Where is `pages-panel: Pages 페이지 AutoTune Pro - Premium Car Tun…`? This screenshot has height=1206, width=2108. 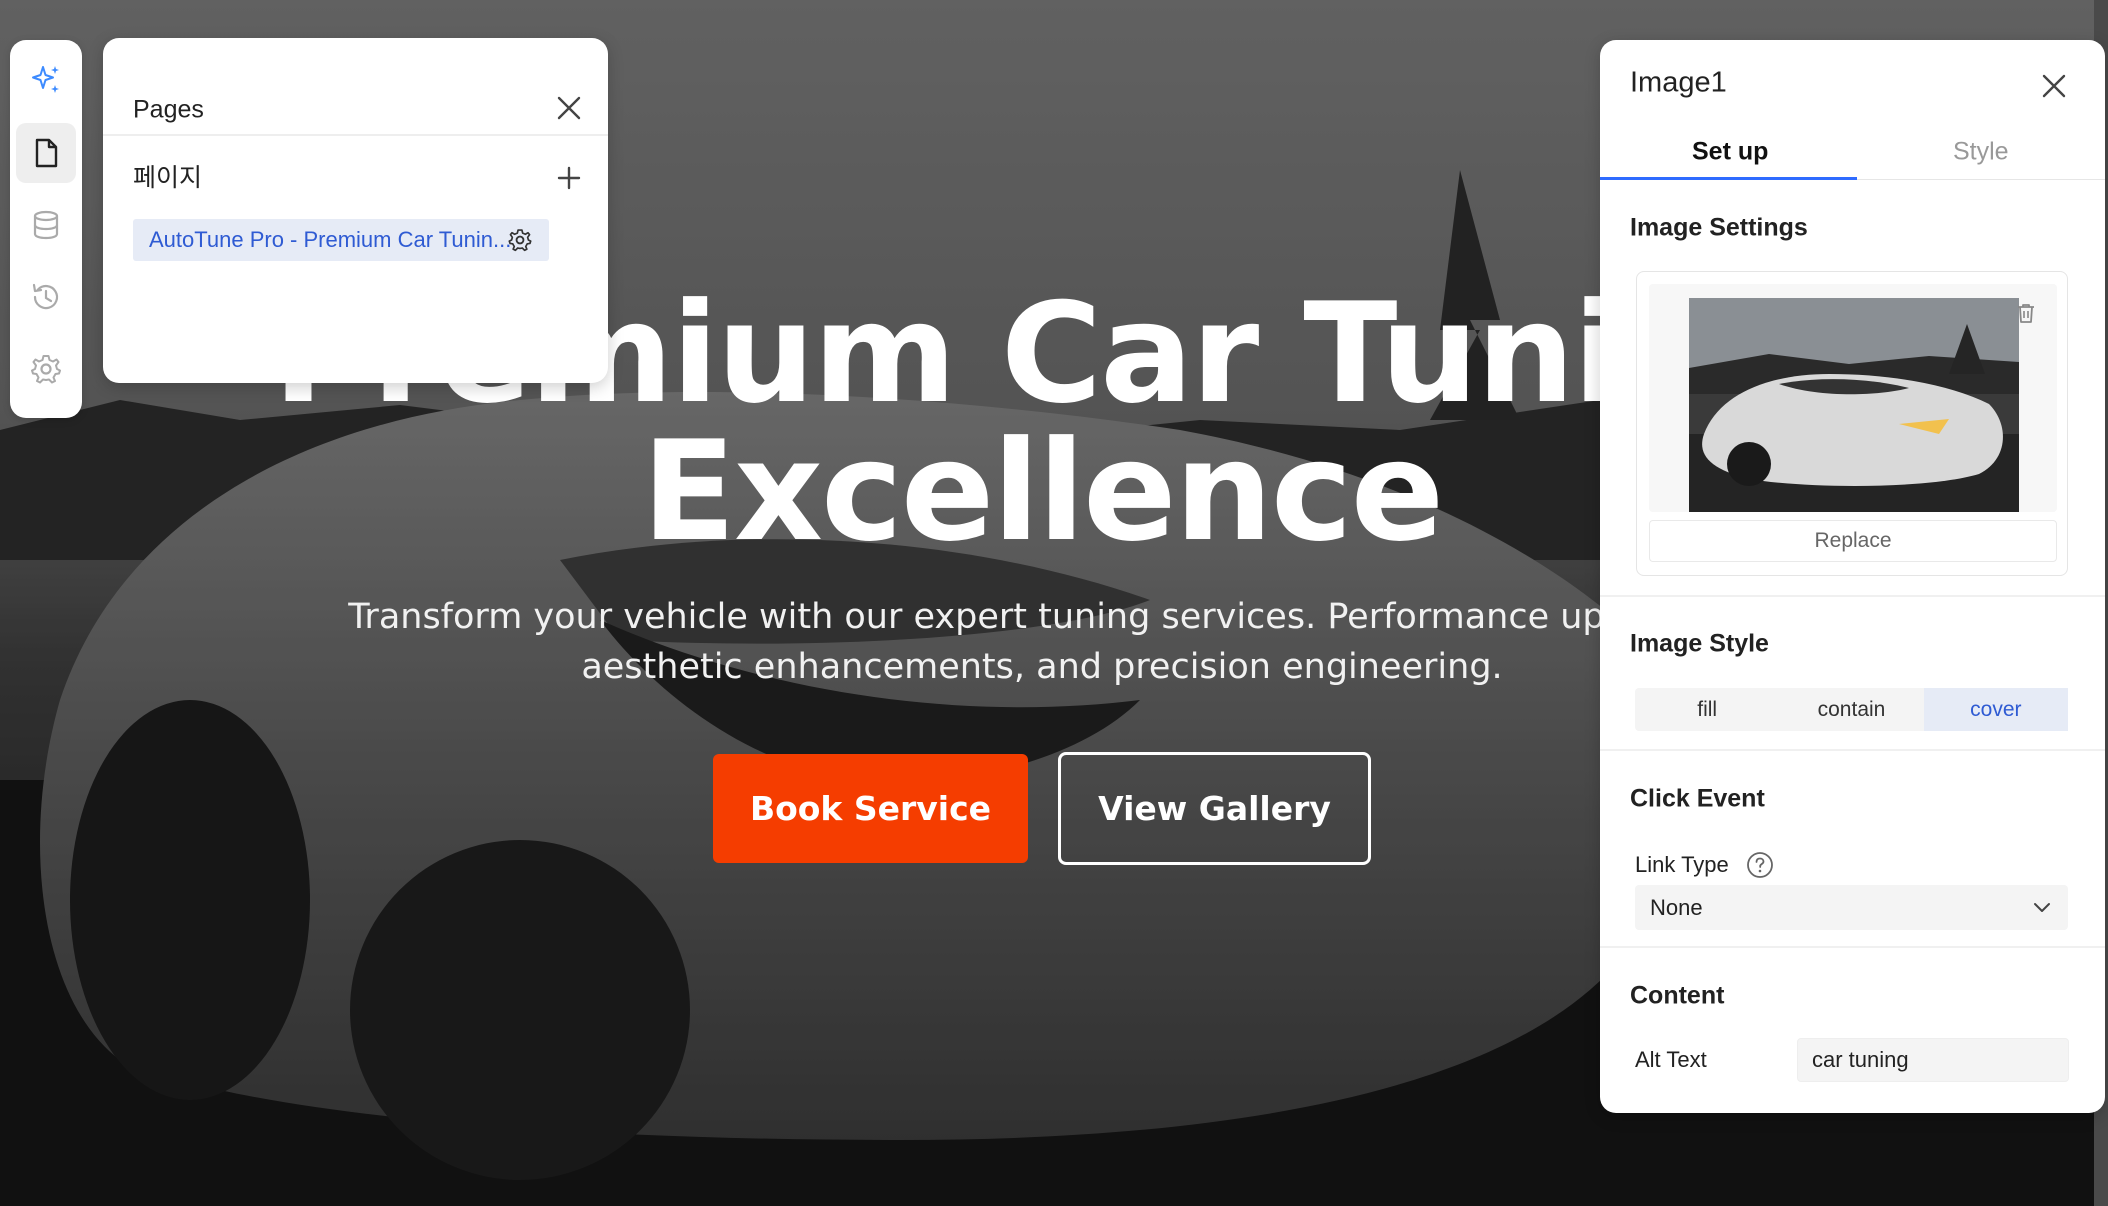 pages-panel: Pages 페이지 AutoTune Pro - Premium Car Tun… is located at coordinates (355, 210).